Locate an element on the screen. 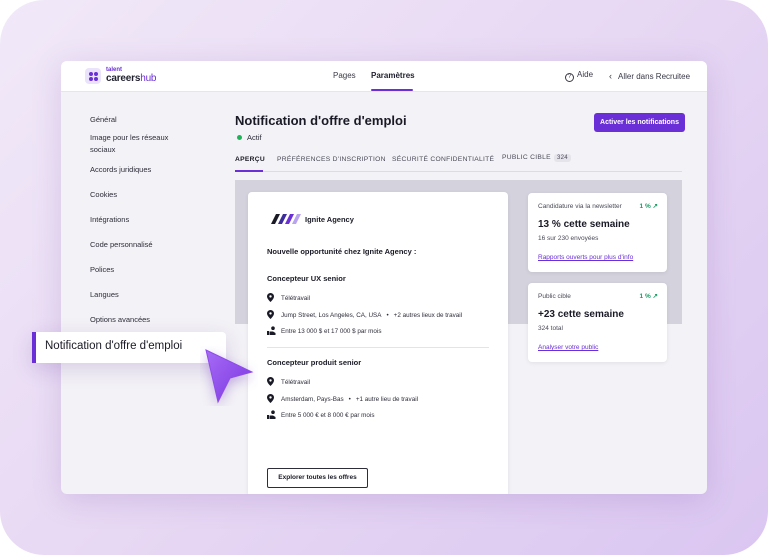 The width and height of the screenshot is (768, 555). sidebar-item-general: Général is located at coordinates (103, 120).